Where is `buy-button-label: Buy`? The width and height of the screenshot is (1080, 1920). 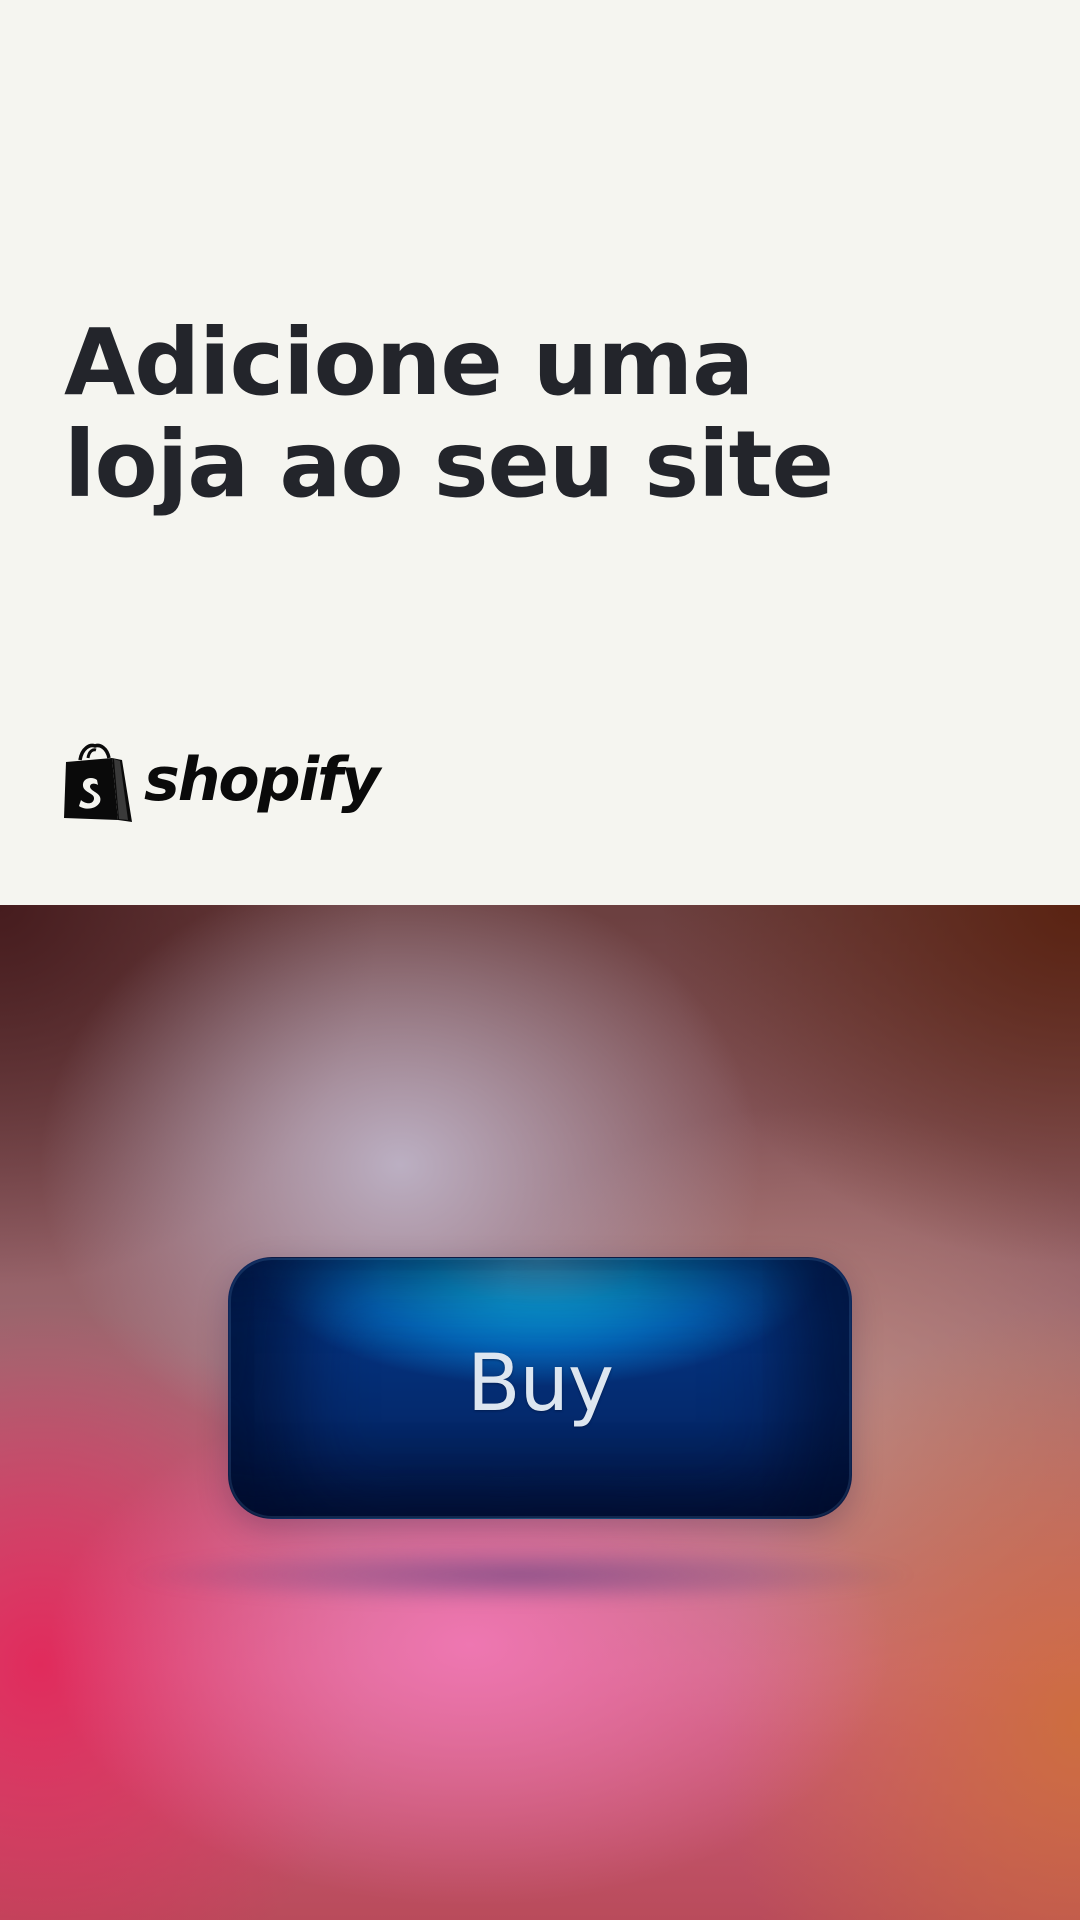 buy-button-label: Buy is located at coordinates (540, 1384).